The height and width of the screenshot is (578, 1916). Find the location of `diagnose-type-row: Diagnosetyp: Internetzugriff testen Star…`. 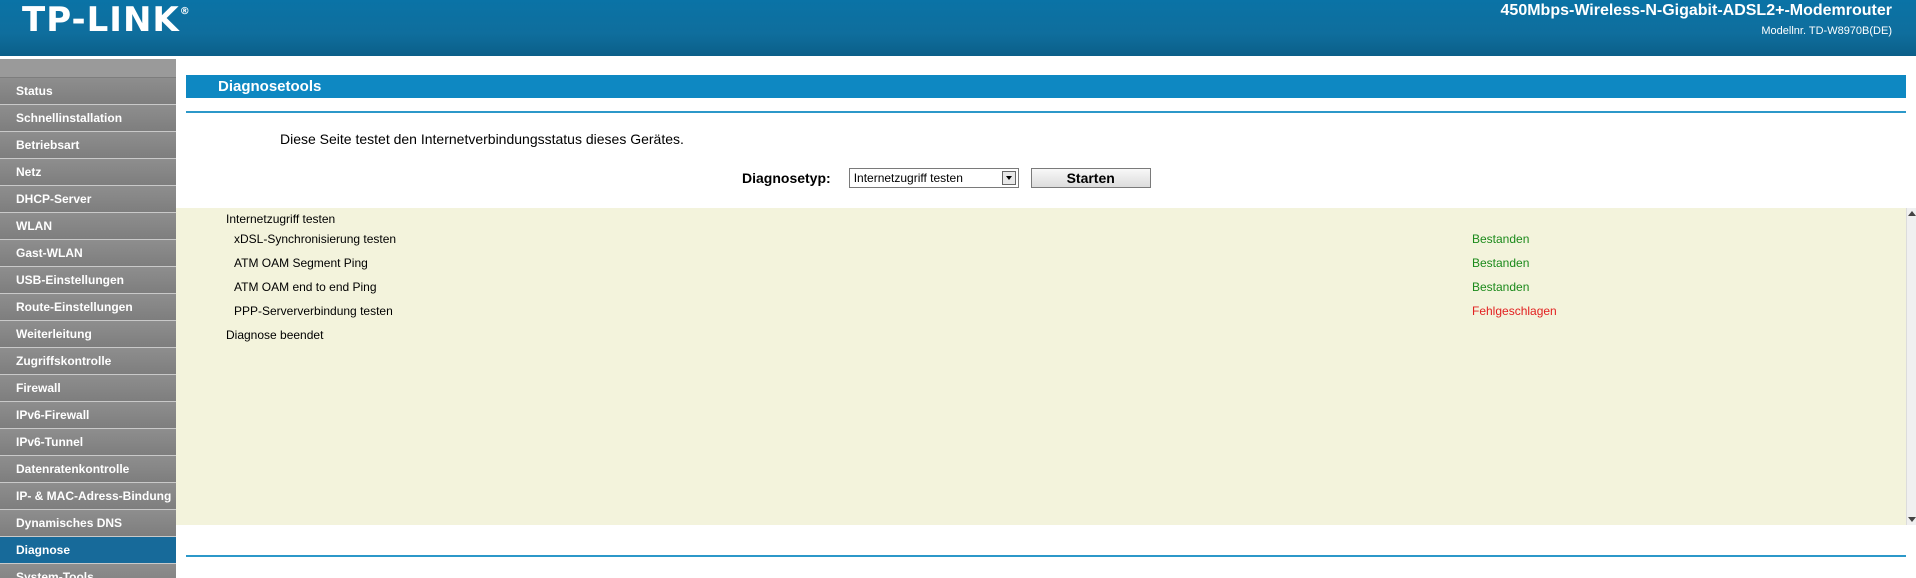

diagnose-type-row: Diagnosetyp: Internetzugriff testen Star… is located at coordinates (946, 178).